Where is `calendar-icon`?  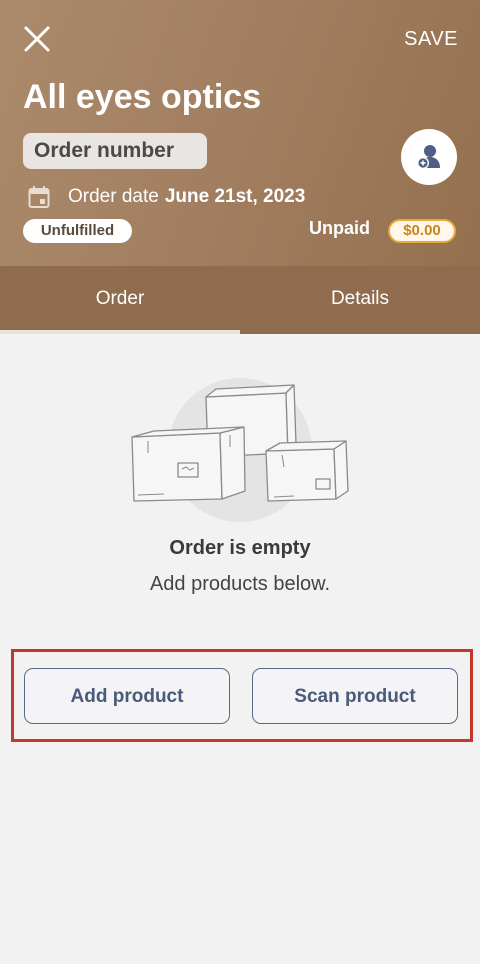
calendar-icon is located at coordinates (39, 197).